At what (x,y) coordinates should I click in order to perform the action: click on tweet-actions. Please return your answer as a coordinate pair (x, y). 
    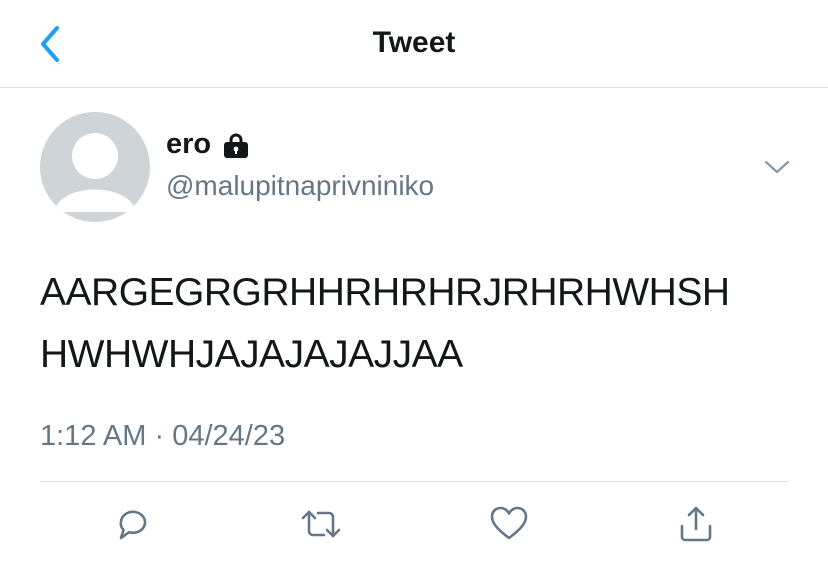
    Looking at the image, I should click on (414, 525).